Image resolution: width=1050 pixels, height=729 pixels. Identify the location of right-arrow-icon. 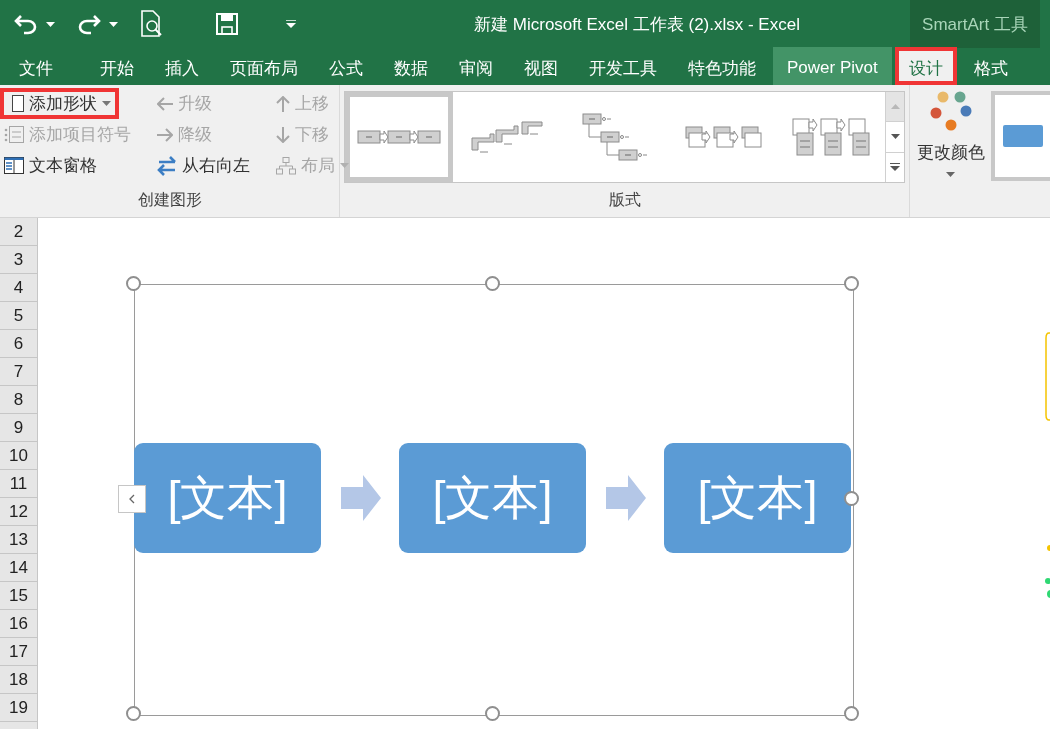
(165, 134).